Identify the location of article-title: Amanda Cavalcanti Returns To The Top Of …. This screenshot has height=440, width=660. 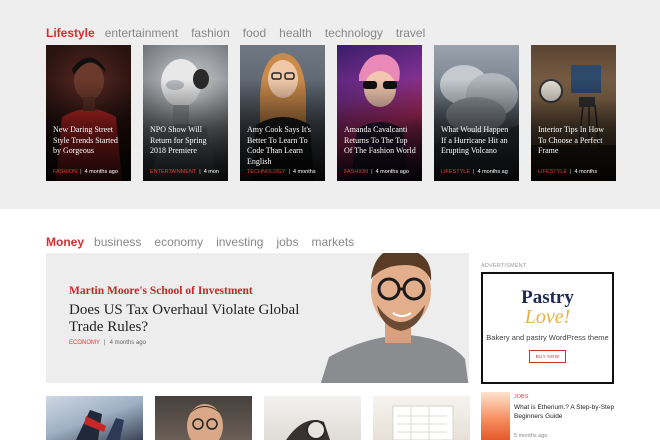
(380, 141).